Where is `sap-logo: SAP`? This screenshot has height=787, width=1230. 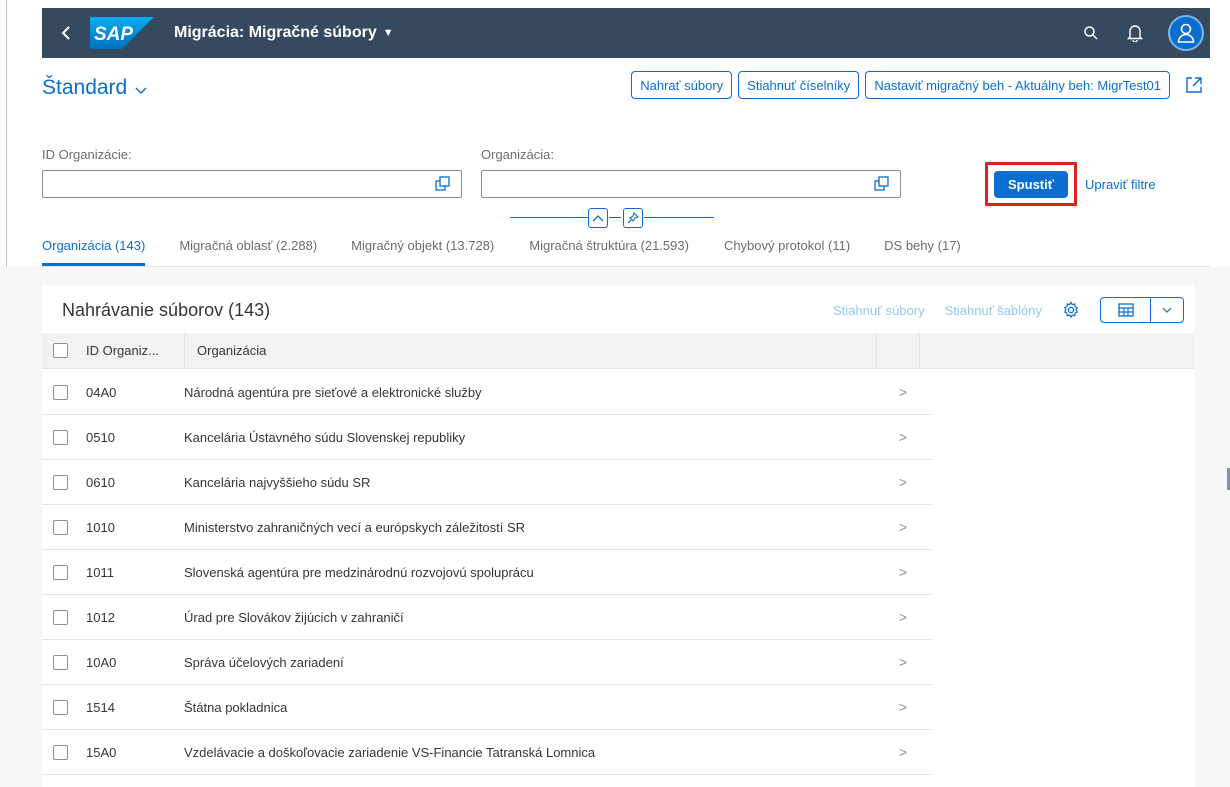
sap-logo: SAP is located at coordinates (122, 33).